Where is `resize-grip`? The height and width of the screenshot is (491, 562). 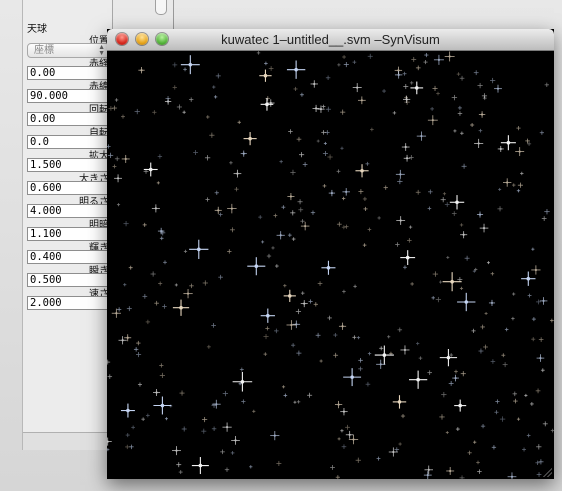
resize-grip is located at coordinates (547, 472).